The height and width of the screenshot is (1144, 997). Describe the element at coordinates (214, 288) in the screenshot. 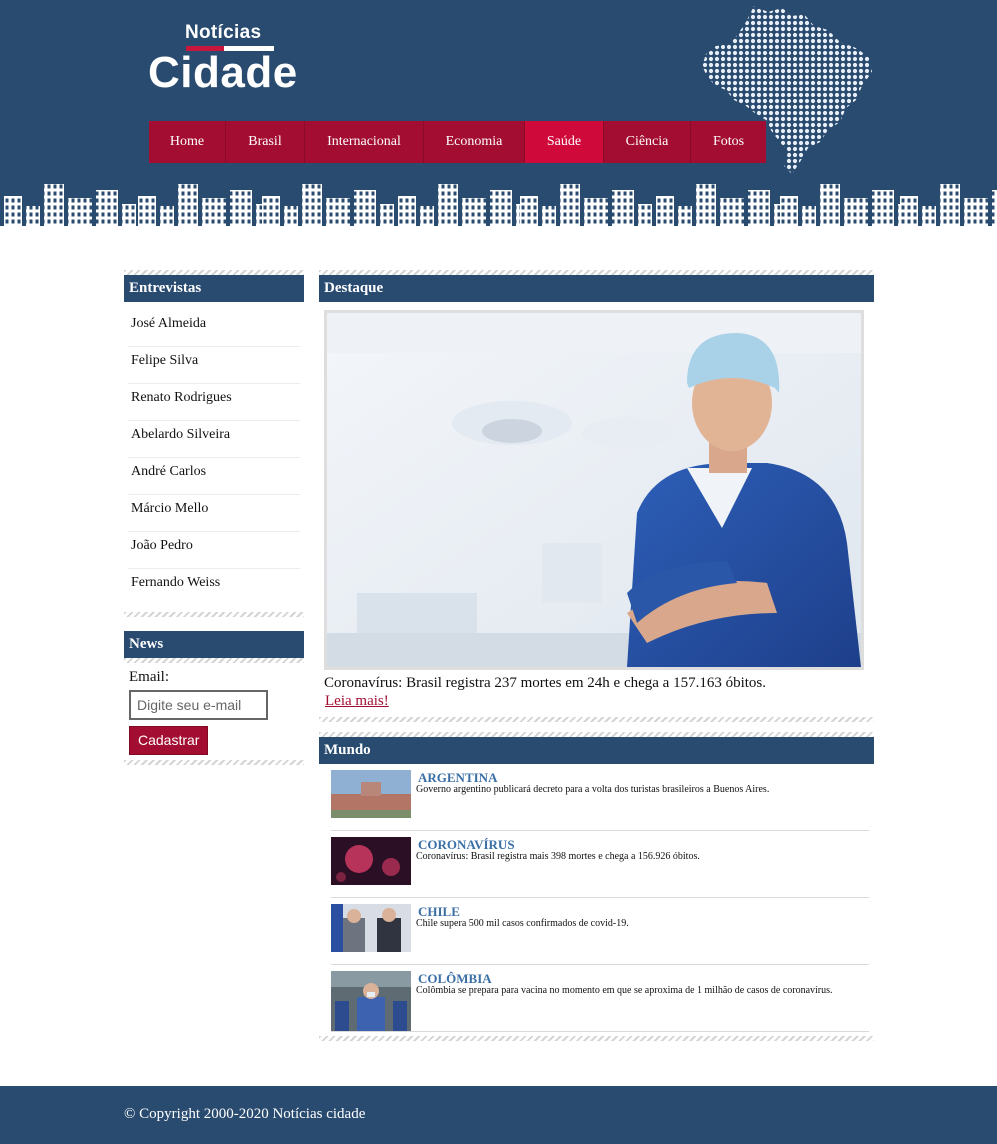

I see `interviews-heading: Entrevistas` at that location.